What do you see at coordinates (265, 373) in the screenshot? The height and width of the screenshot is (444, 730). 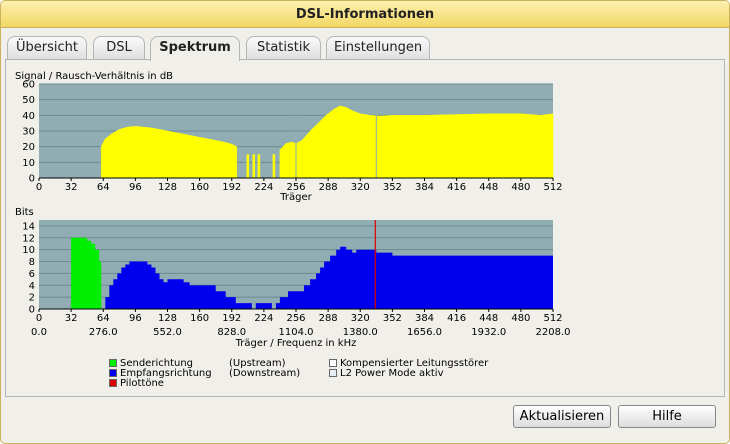 I see `legend-downstream-dir: (Downstream)` at bounding box center [265, 373].